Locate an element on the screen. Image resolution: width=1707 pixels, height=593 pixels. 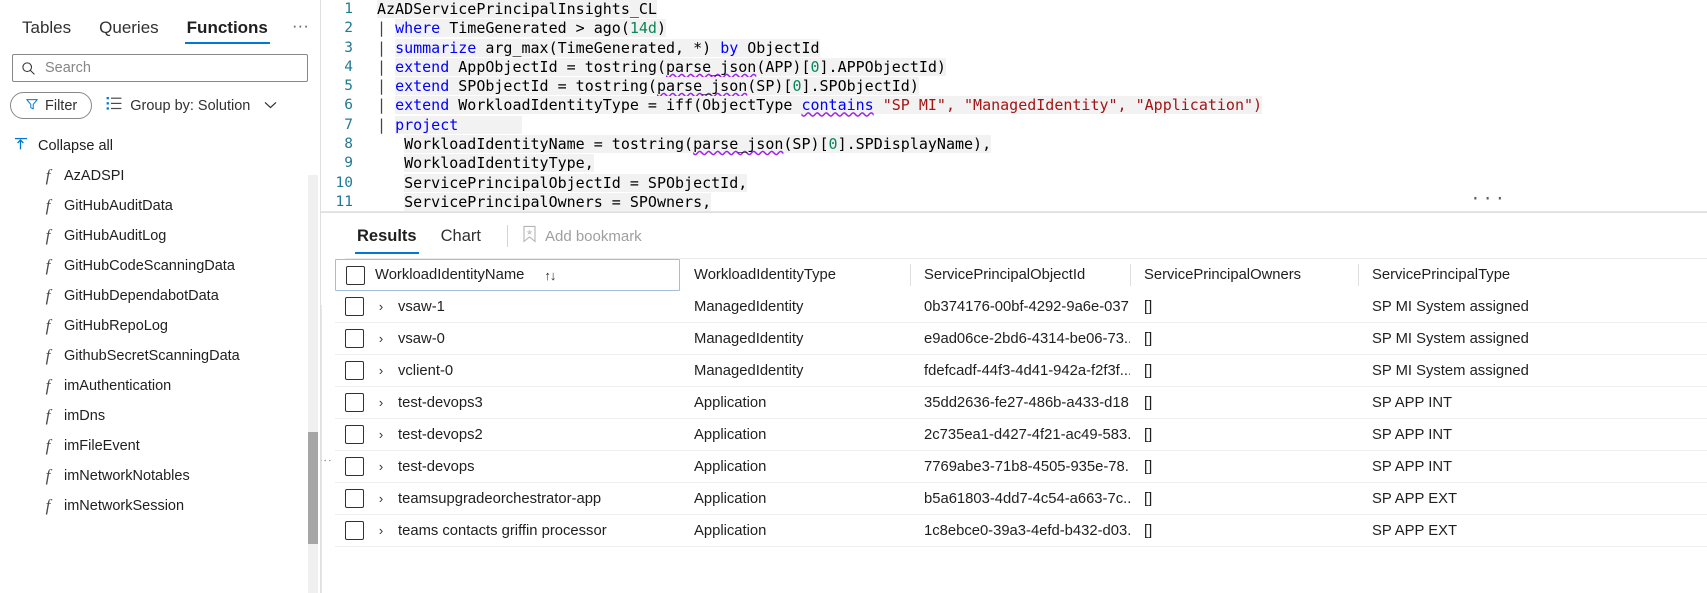
function-label: GitHubDependabotData is located at coordinates (141, 296).